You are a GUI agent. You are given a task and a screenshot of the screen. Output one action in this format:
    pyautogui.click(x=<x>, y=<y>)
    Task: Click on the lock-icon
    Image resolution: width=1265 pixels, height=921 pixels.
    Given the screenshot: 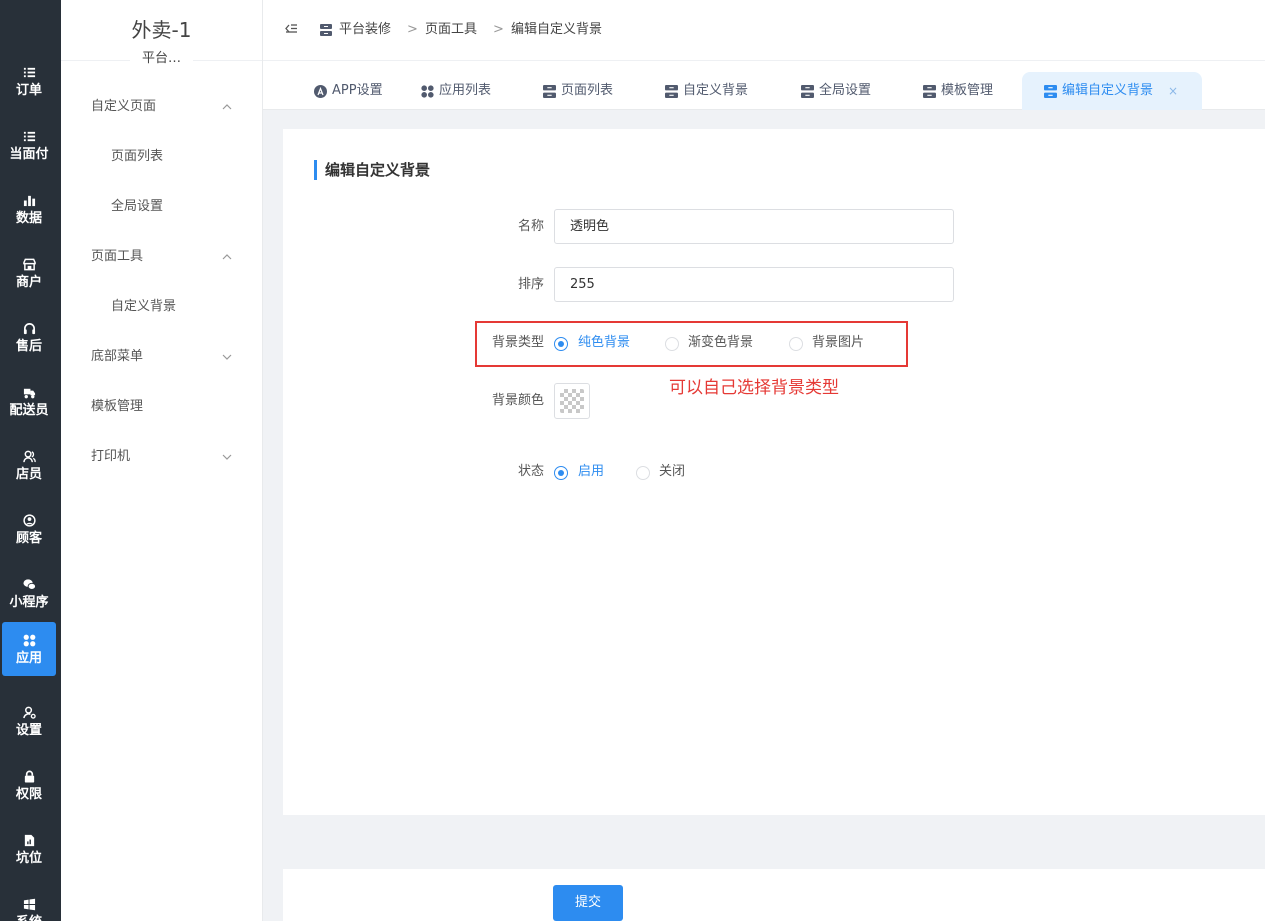 What is the action you would take?
    pyautogui.click(x=29, y=776)
    